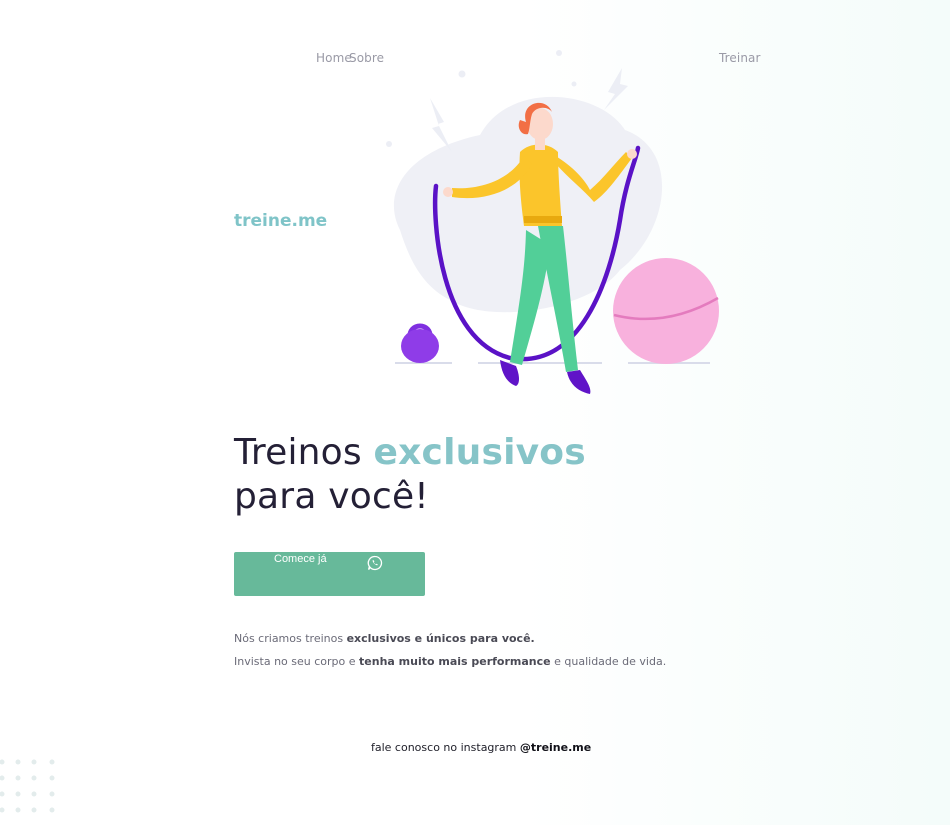 Image resolution: width=950 pixels, height=825 pixels. I want to click on description-bold-text: exclusivos e únicos para você., so click(440, 638).